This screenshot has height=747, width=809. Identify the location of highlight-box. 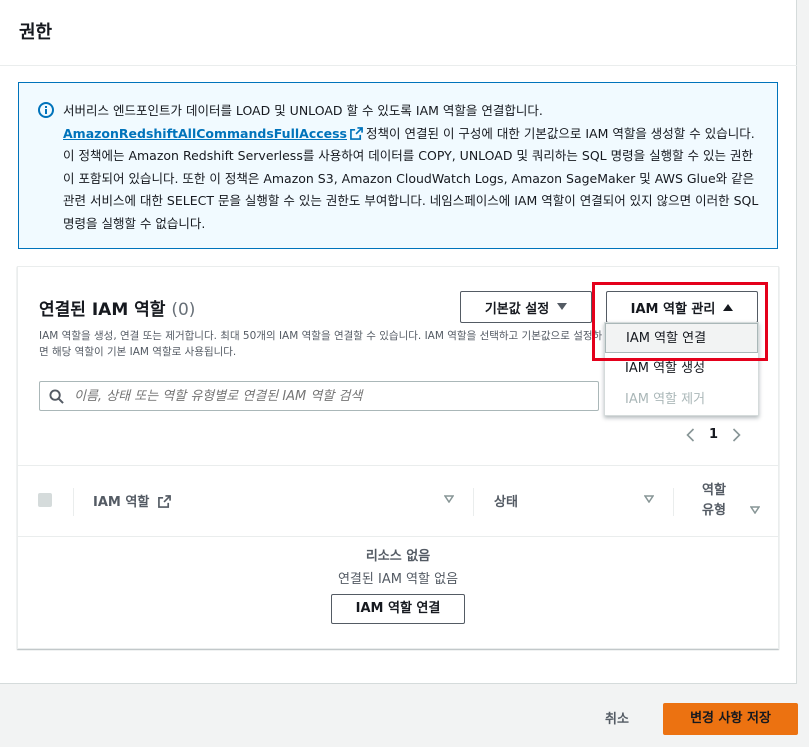
(680, 321).